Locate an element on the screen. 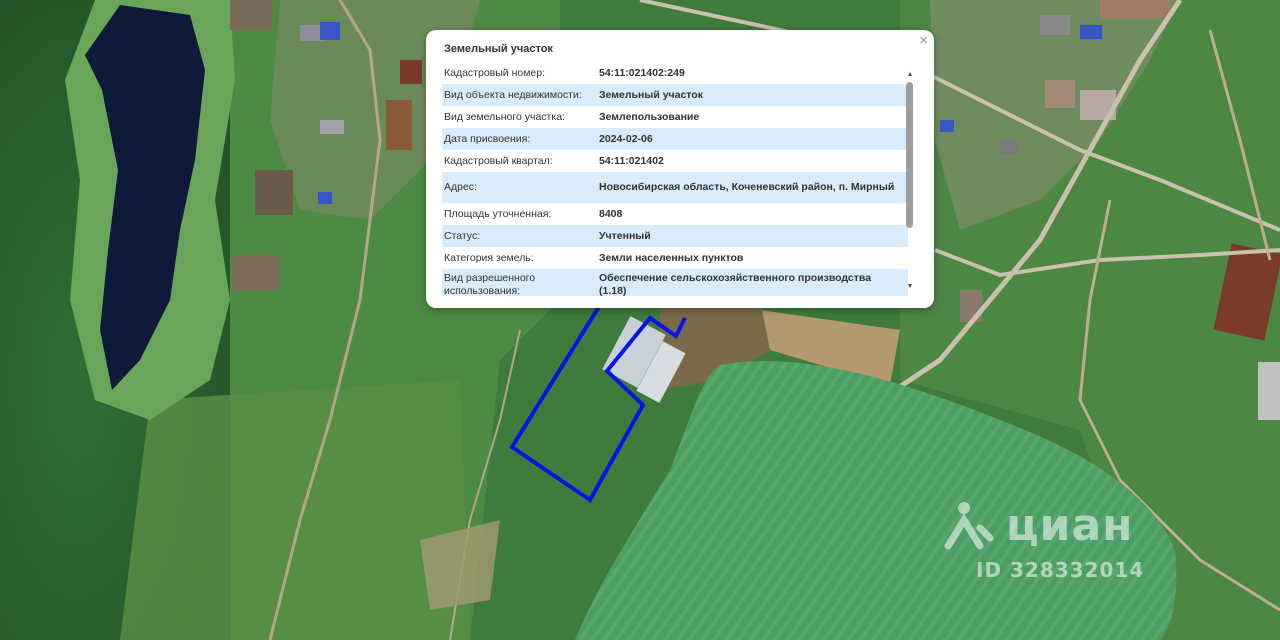 The height and width of the screenshot is (640, 1280). attribute-label: Кадастровый номер: is located at coordinates (495, 72).